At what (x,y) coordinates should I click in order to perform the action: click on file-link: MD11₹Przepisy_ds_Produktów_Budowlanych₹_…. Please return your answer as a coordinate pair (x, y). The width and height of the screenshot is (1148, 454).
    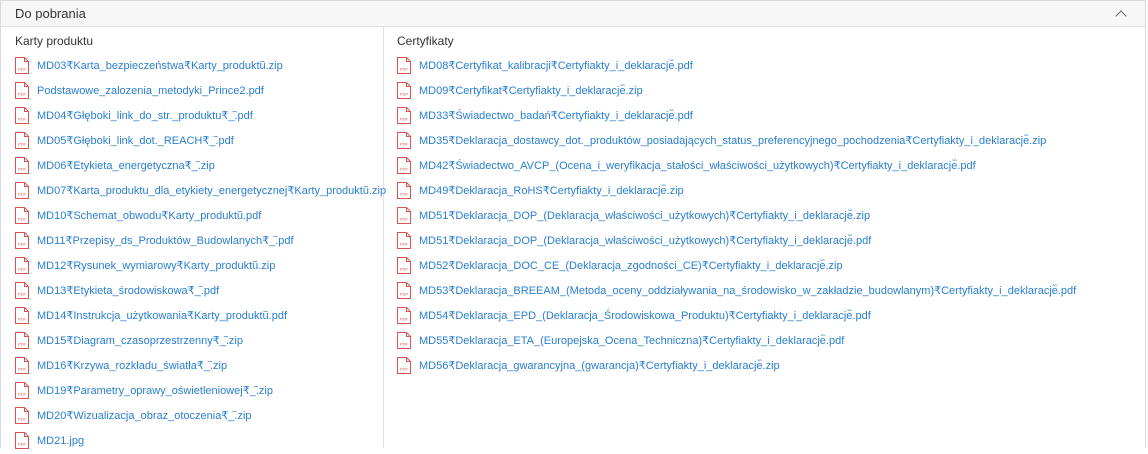
    Looking at the image, I should click on (165, 240).